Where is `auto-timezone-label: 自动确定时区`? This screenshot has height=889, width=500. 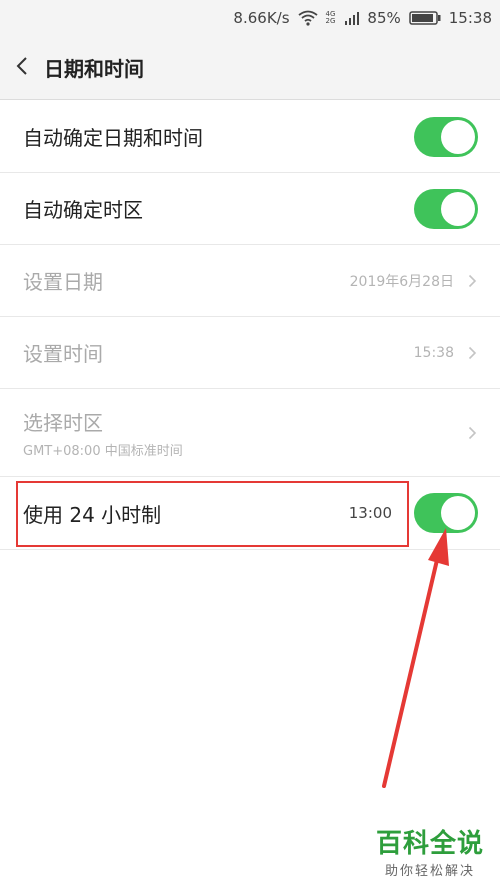 auto-timezone-label: 自动确定时区 is located at coordinates (83, 210).